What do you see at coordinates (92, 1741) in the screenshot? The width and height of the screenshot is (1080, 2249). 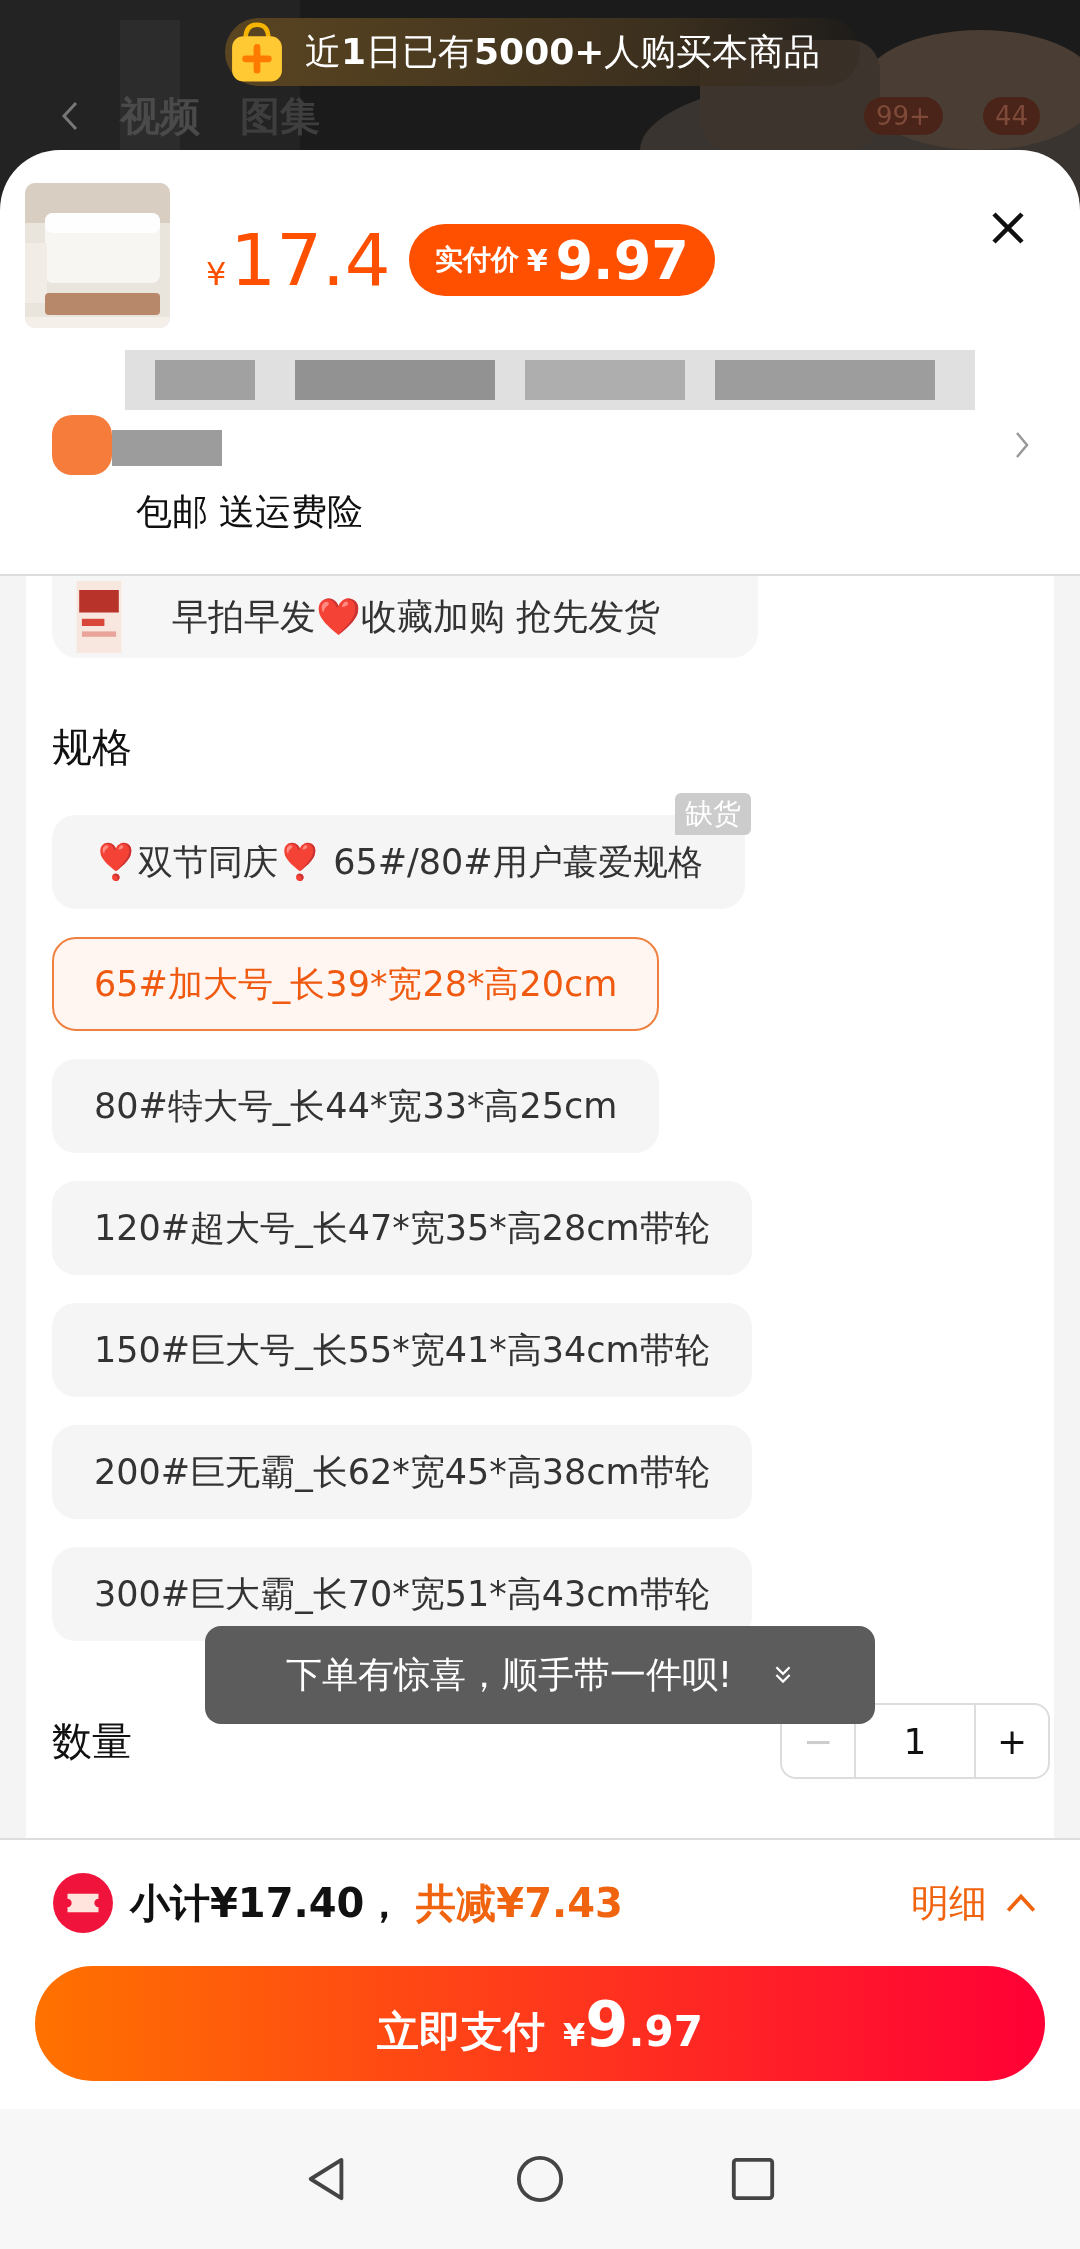 I see `quantity-label: 数量` at bounding box center [92, 1741].